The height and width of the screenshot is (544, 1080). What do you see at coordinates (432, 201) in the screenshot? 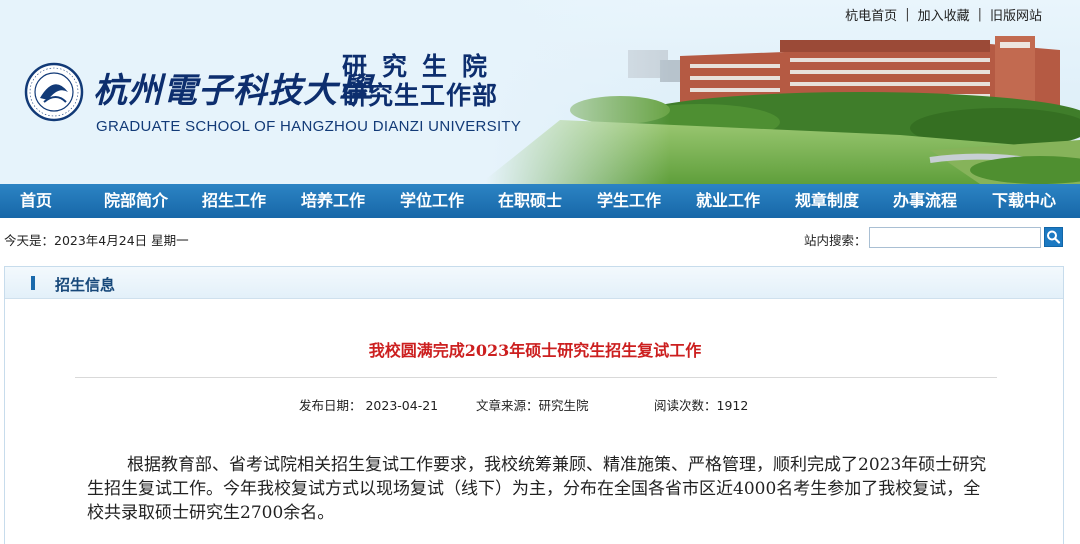
I see `nav-degree: 学位工作` at bounding box center [432, 201].